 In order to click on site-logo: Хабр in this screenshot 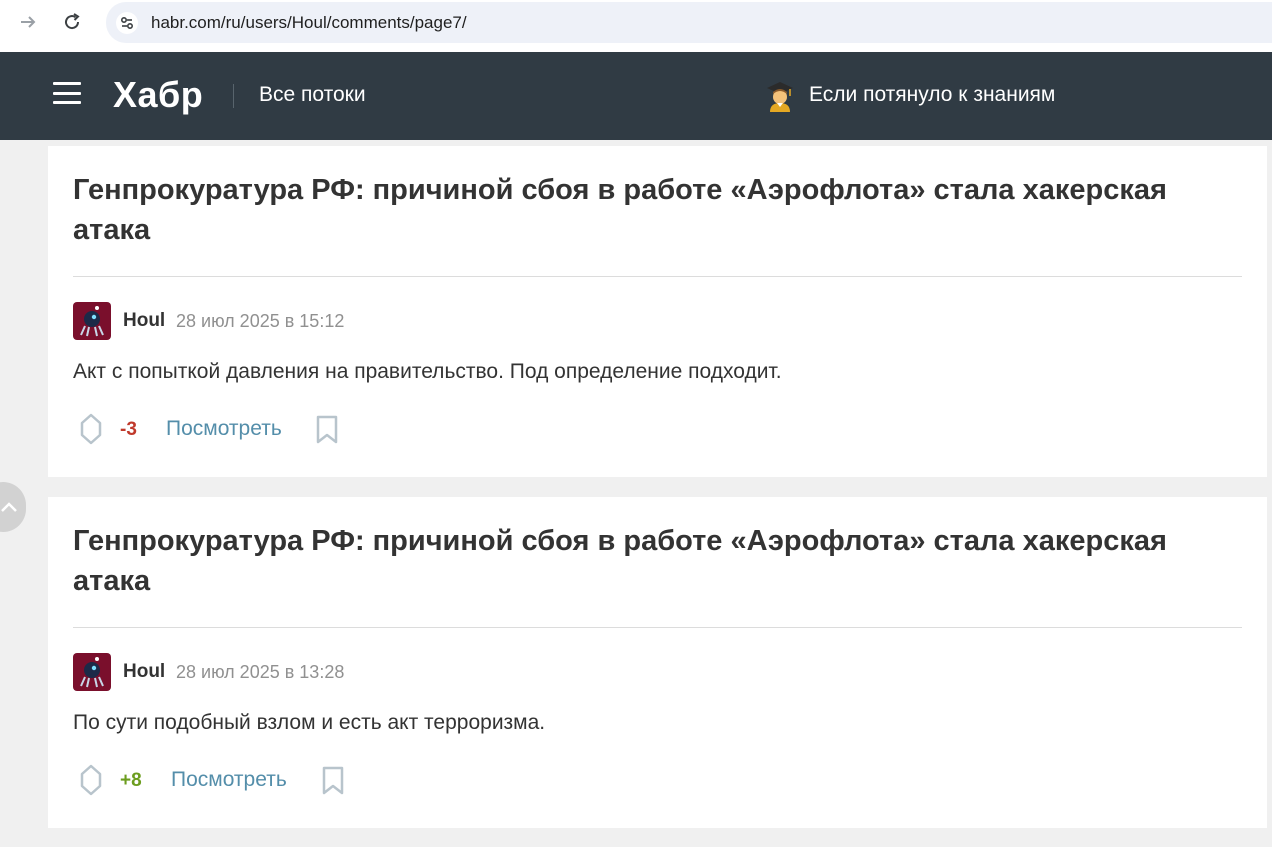, I will do `click(158, 95)`.